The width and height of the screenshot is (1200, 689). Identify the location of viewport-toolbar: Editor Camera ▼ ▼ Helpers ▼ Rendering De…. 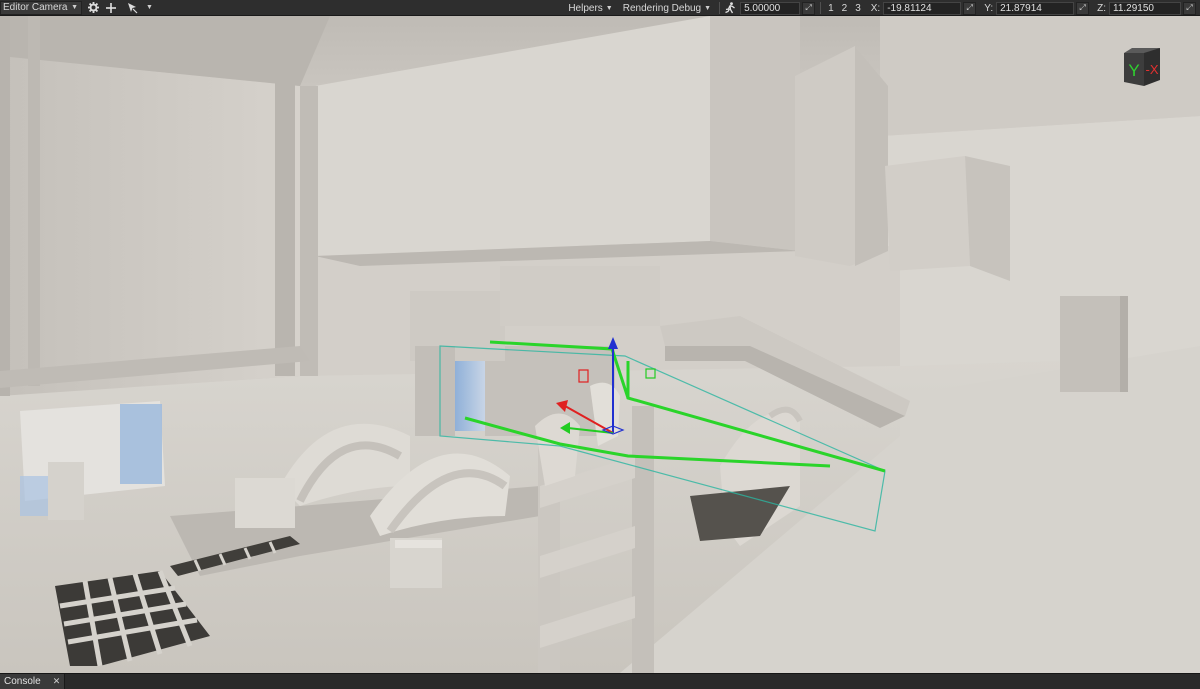
(600, 8).